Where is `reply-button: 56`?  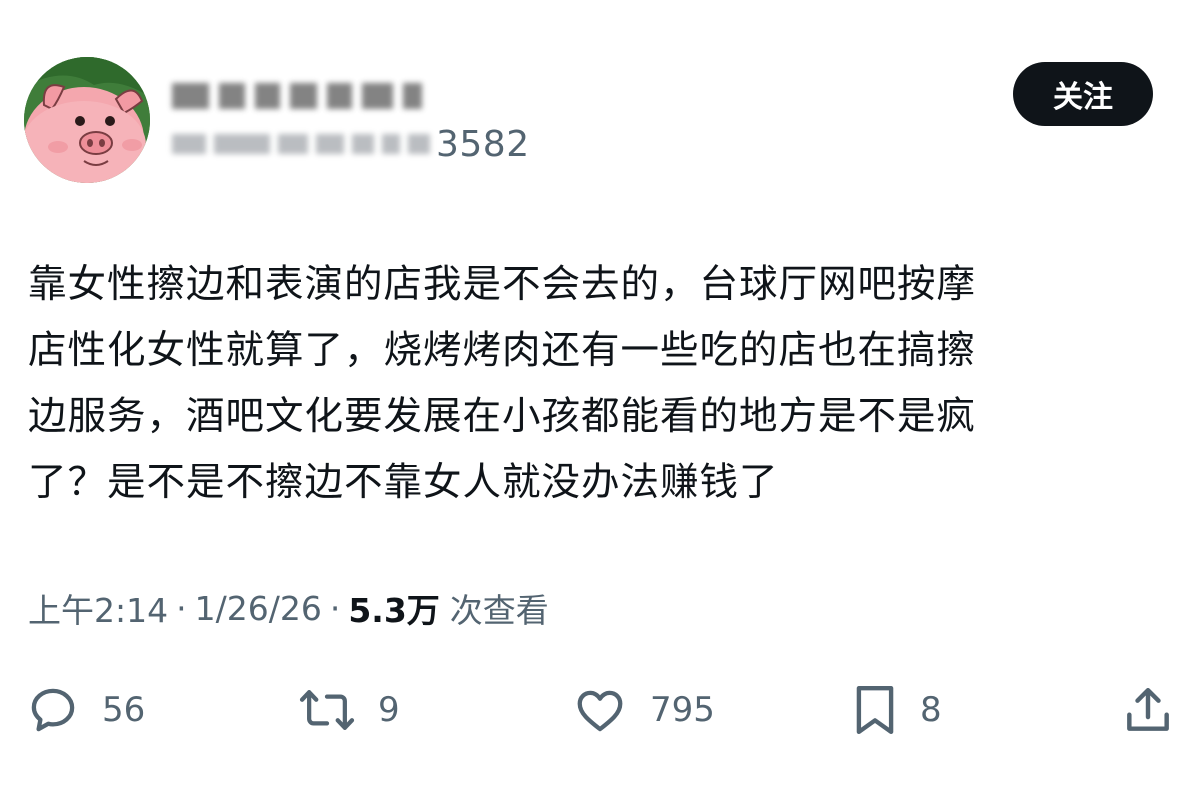 reply-button: 56 is located at coordinates (85, 710).